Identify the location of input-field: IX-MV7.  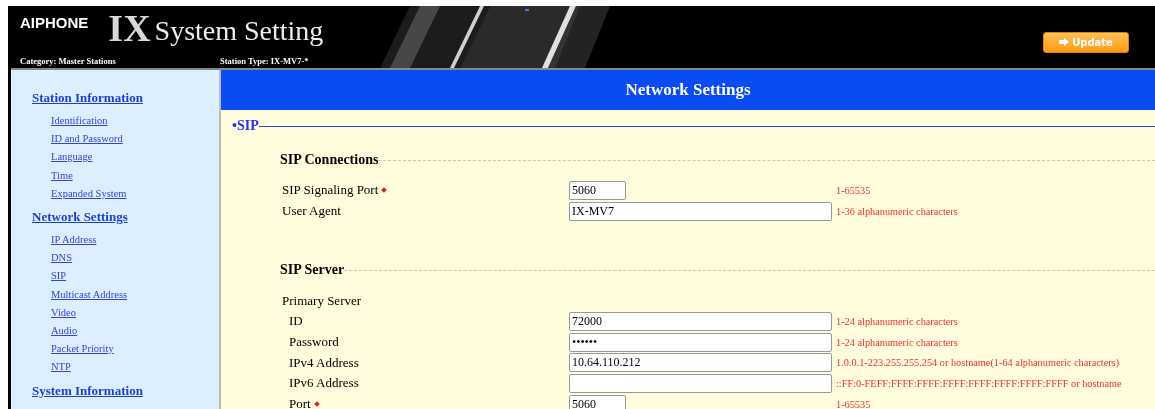
(700, 211).